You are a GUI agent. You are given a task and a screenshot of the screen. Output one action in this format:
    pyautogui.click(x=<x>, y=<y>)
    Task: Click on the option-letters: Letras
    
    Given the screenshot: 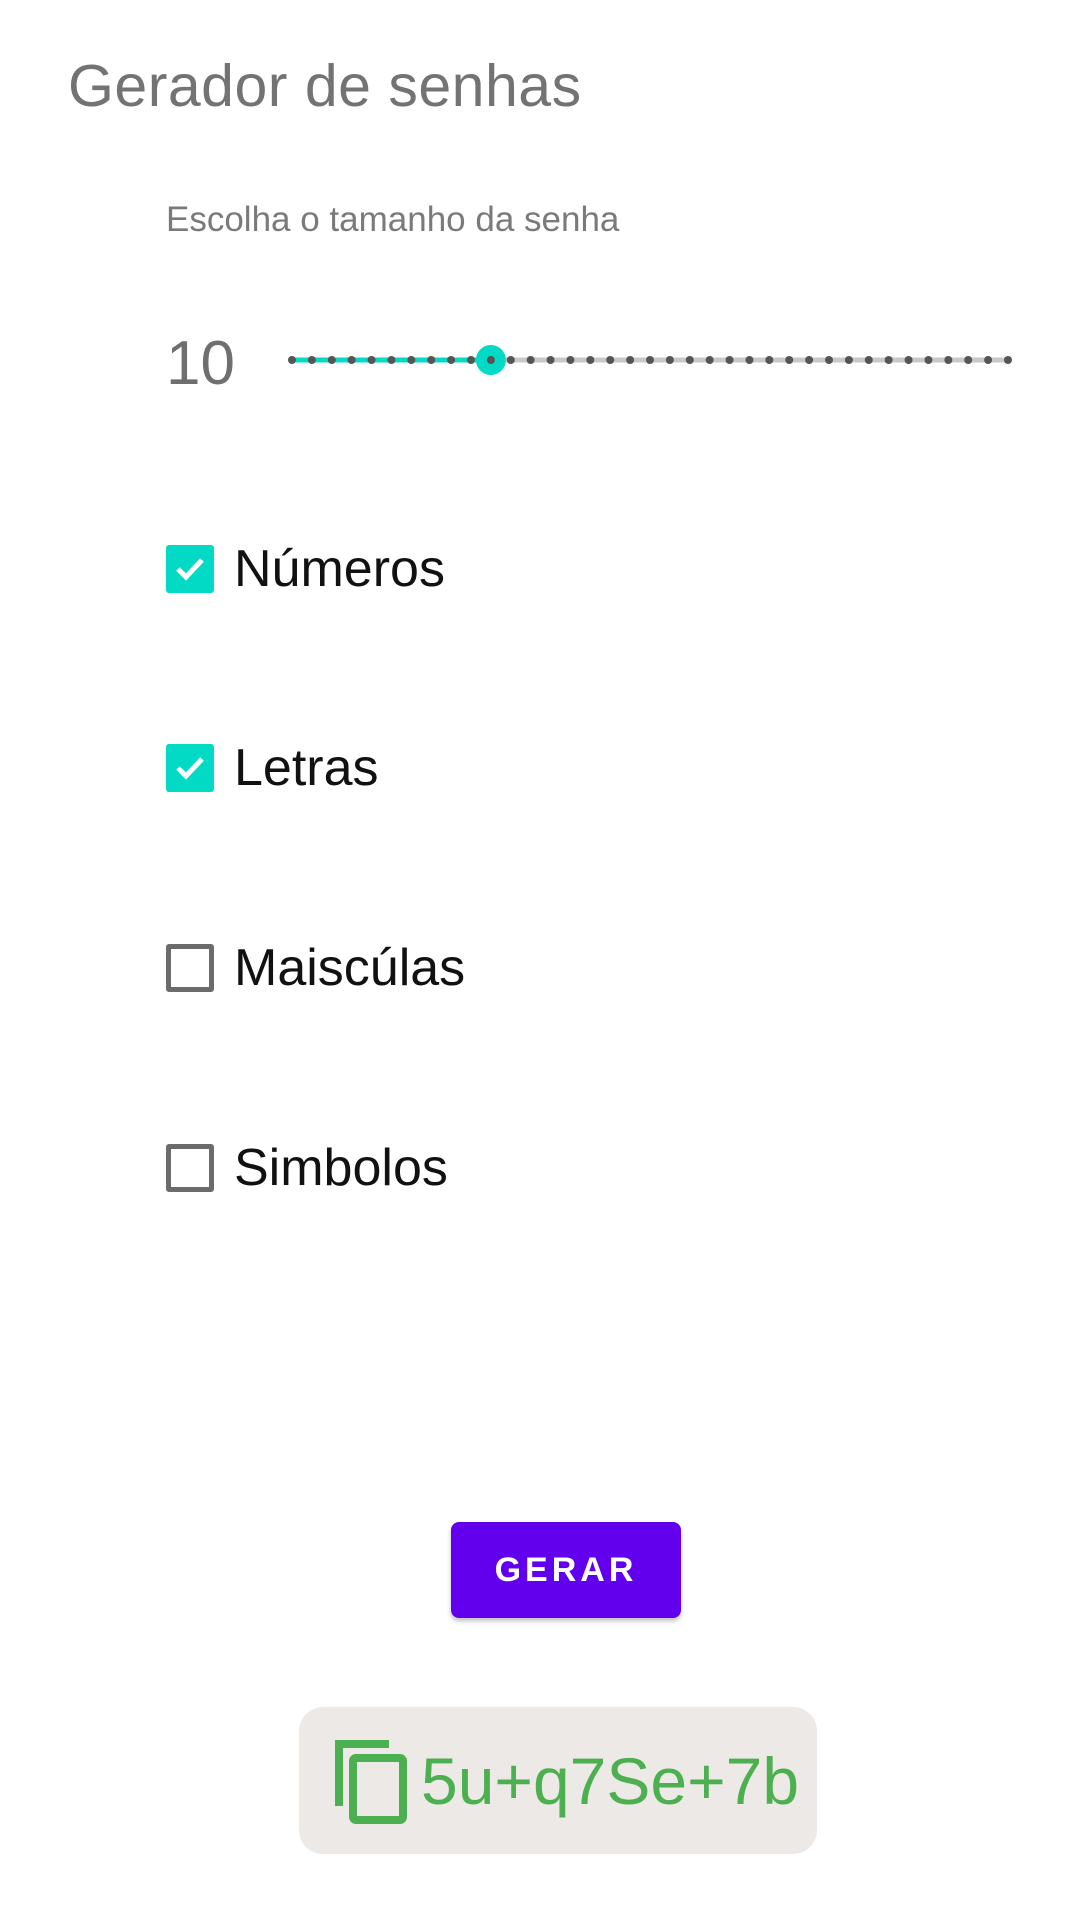 What is the action you would take?
    pyautogui.click(x=272, y=768)
    